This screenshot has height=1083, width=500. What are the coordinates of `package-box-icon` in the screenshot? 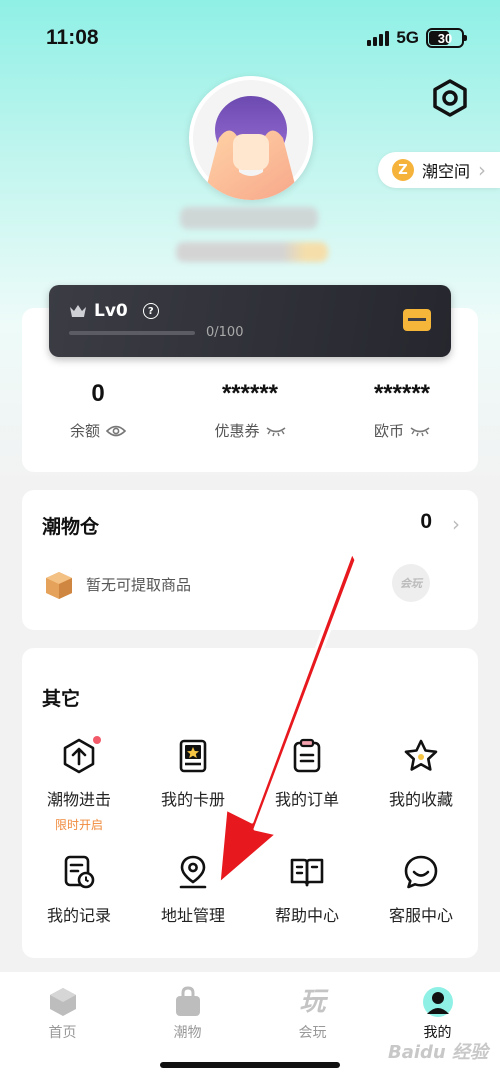 It's located at (59, 585).